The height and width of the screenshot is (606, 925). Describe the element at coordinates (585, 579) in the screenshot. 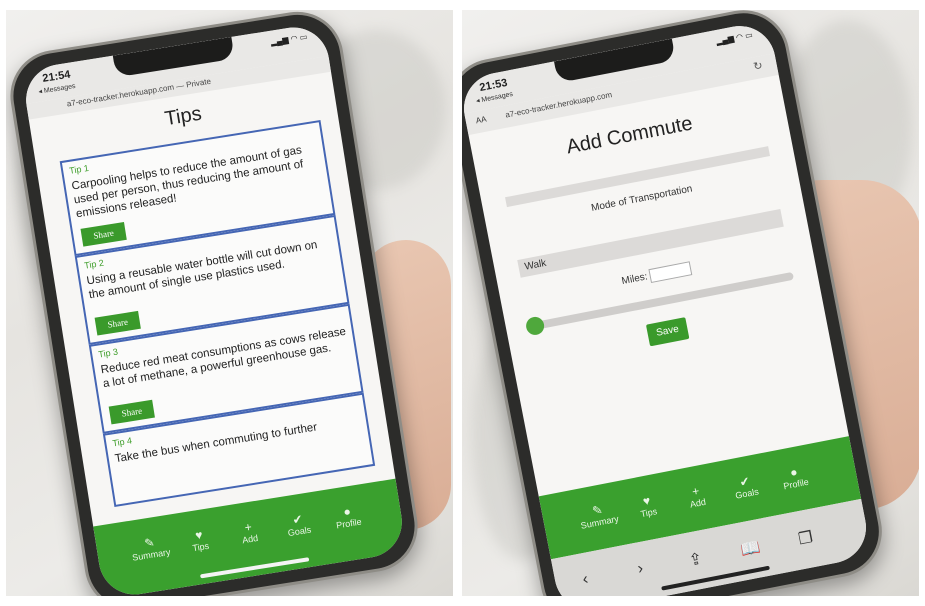

I see `back-icon: ‹` at that location.